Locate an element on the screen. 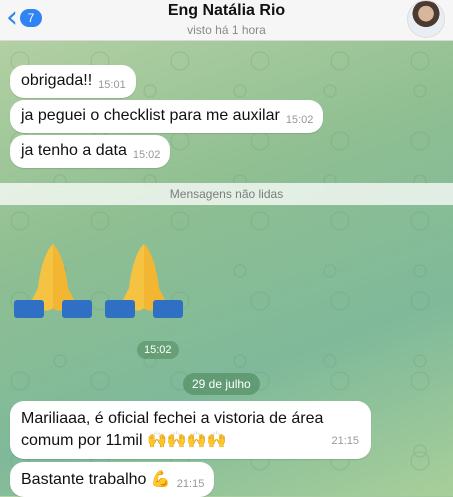  message-bubble: Bastante trabalho 💪 21:15 is located at coordinates (112, 479).